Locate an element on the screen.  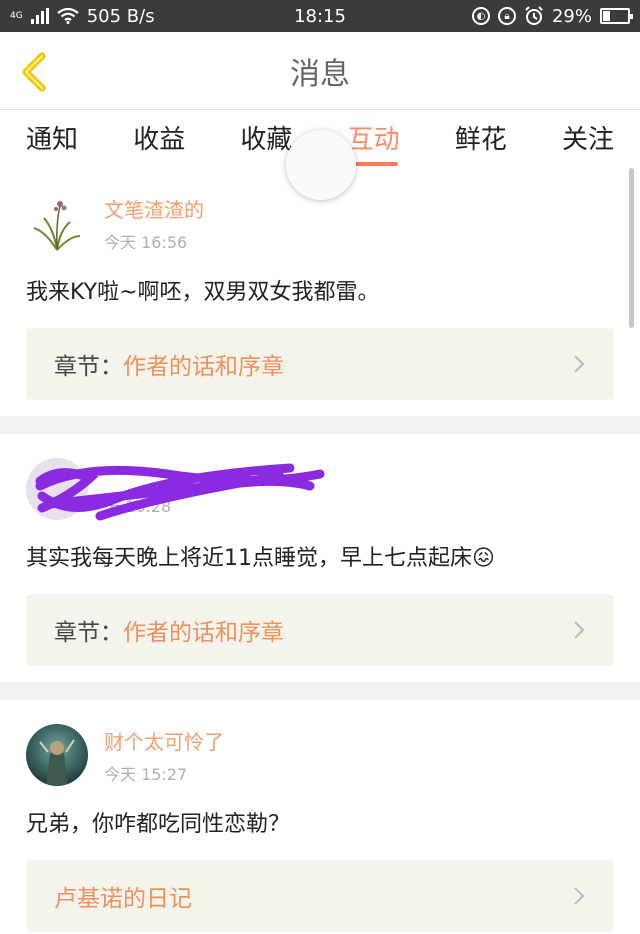
timestamp: 今天 15:27 is located at coordinates (146, 774).